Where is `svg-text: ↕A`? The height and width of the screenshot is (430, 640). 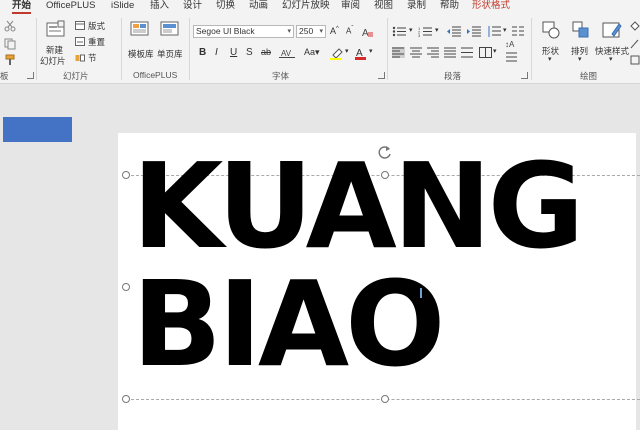 svg-text: ↕A is located at coordinates (510, 44).